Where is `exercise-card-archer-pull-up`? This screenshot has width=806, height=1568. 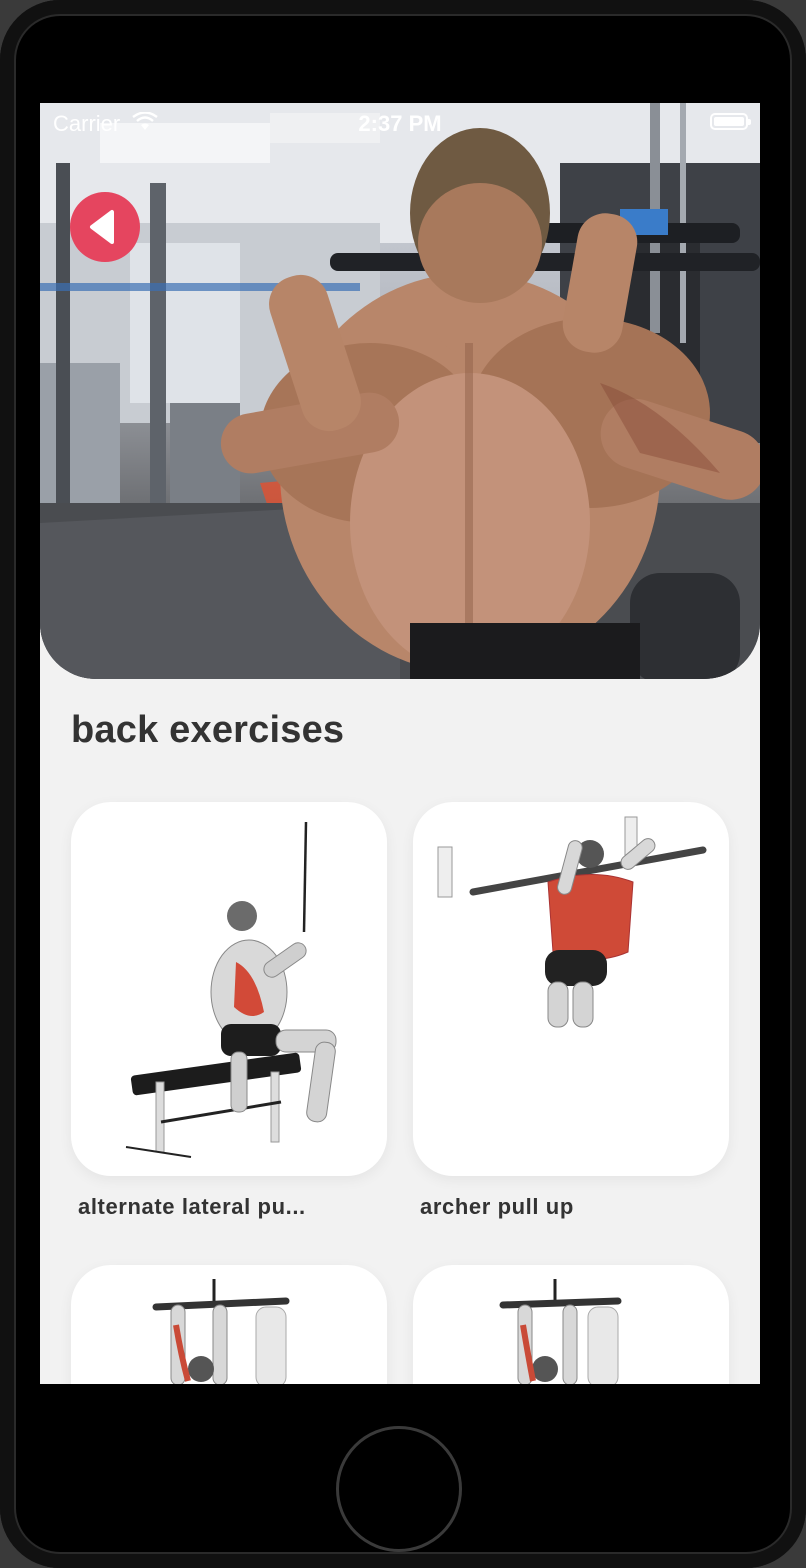
exercise-card-archer-pull-up is located at coordinates (571, 989).